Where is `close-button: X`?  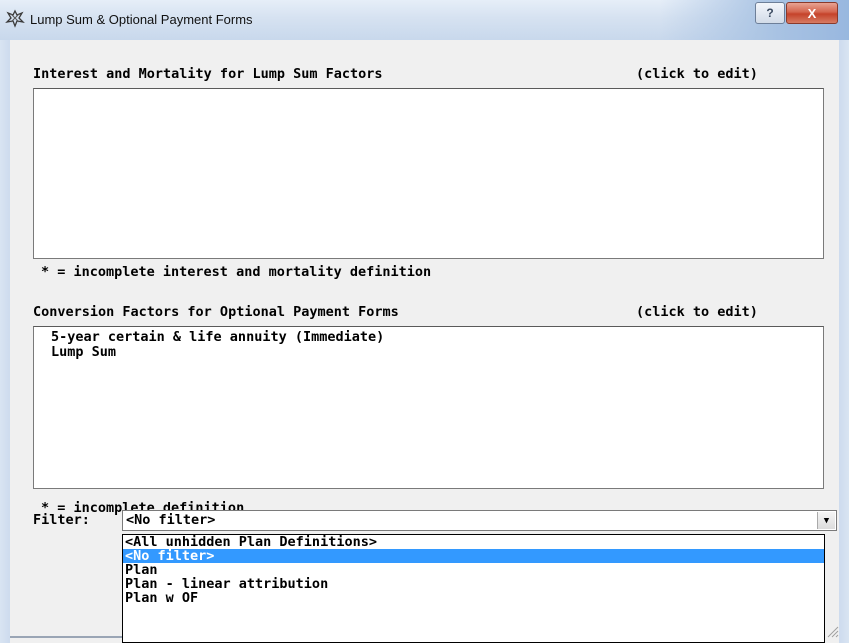
close-button: X is located at coordinates (812, 13).